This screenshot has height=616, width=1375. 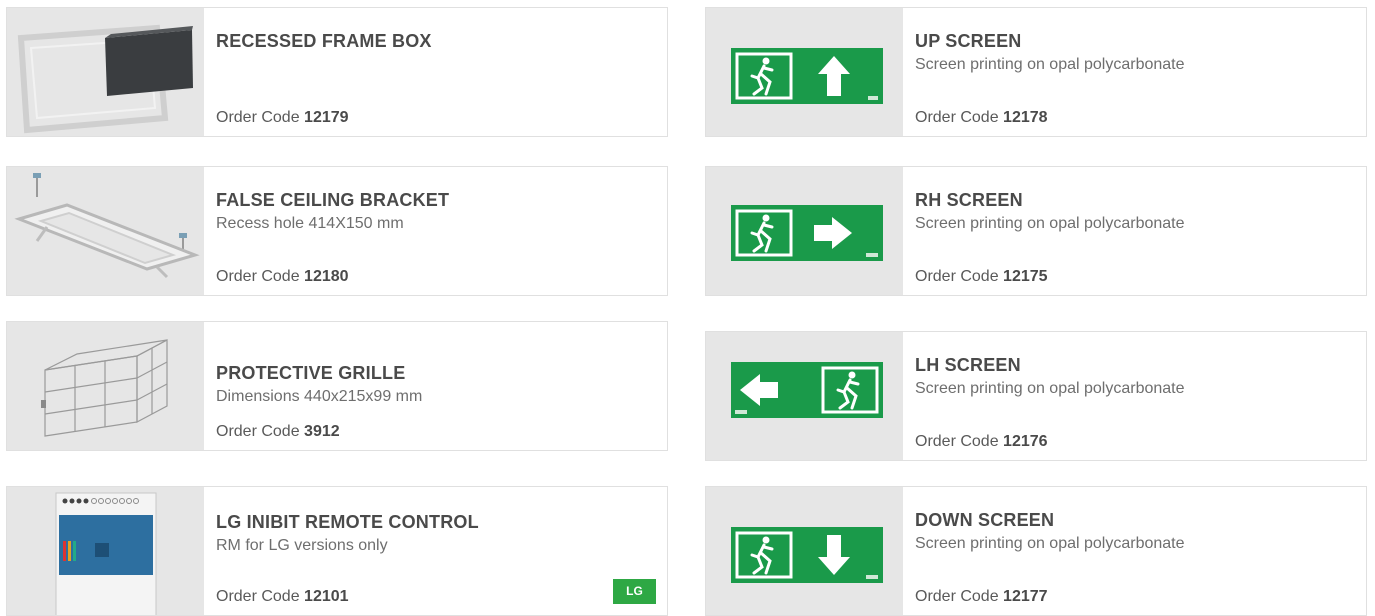 What do you see at coordinates (310, 223) in the screenshot?
I see `product-description: Recess hole 414X150 mm` at bounding box center [310, 223].